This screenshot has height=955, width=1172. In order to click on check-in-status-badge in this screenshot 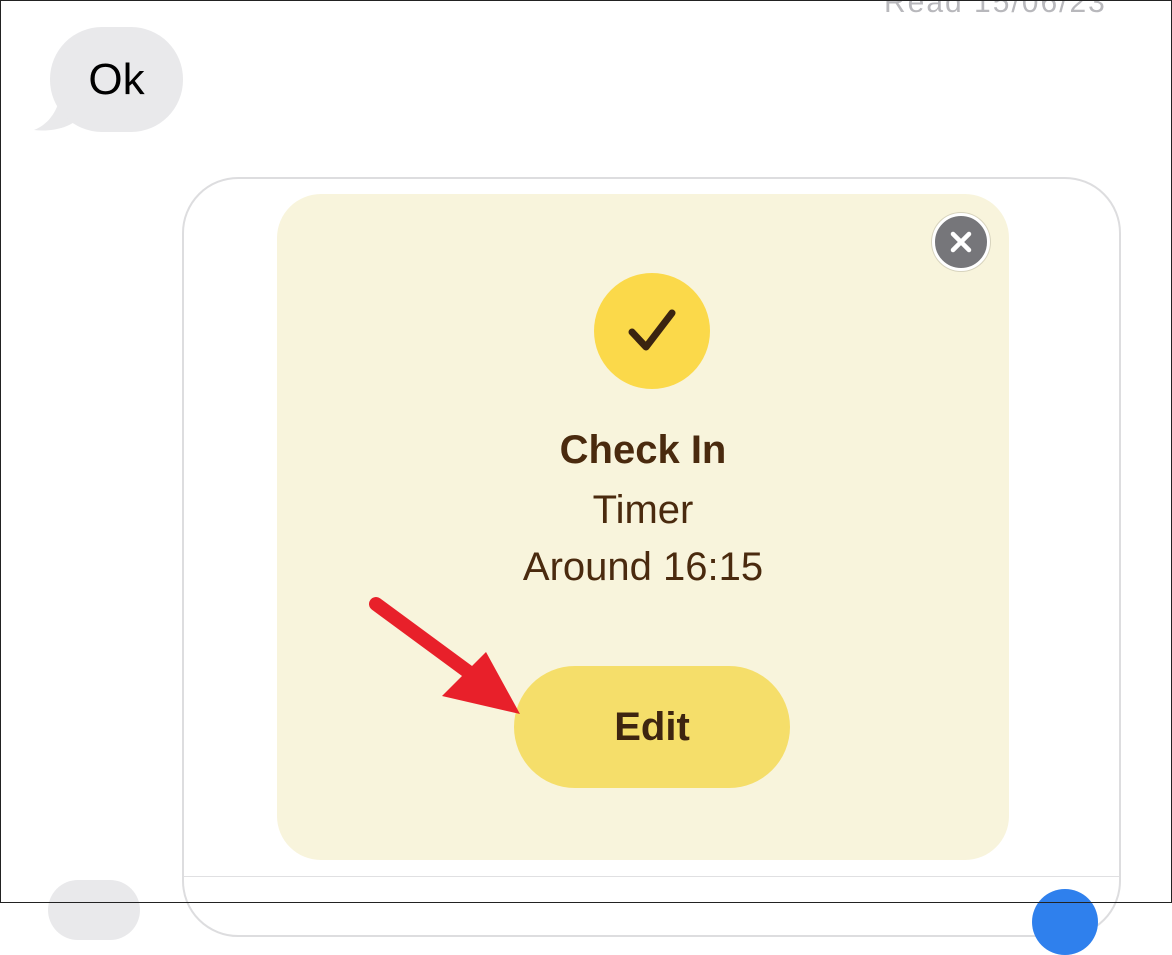, I will do `click(652, 331)`.